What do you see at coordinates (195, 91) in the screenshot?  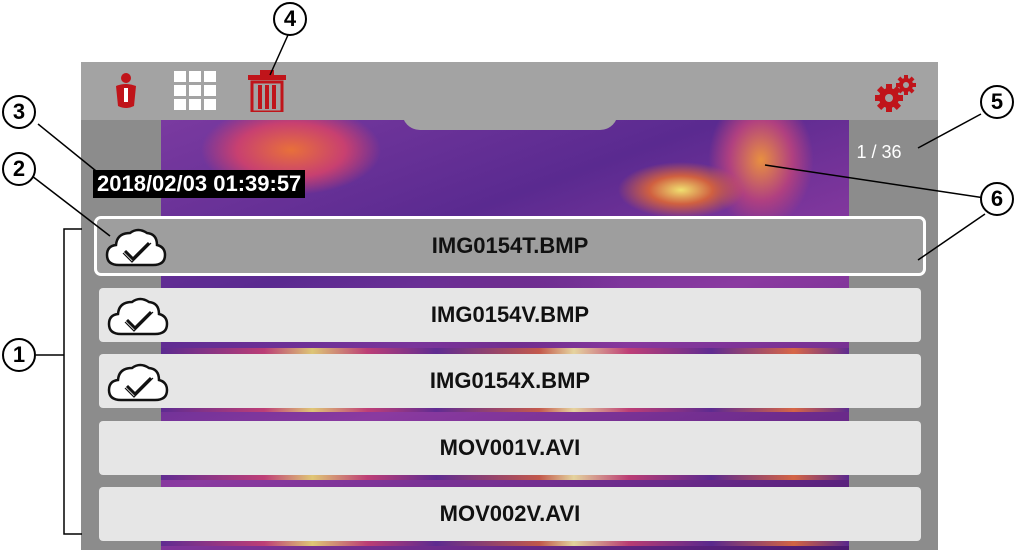 I see `grid-icon` at bounding box center [195, 91].